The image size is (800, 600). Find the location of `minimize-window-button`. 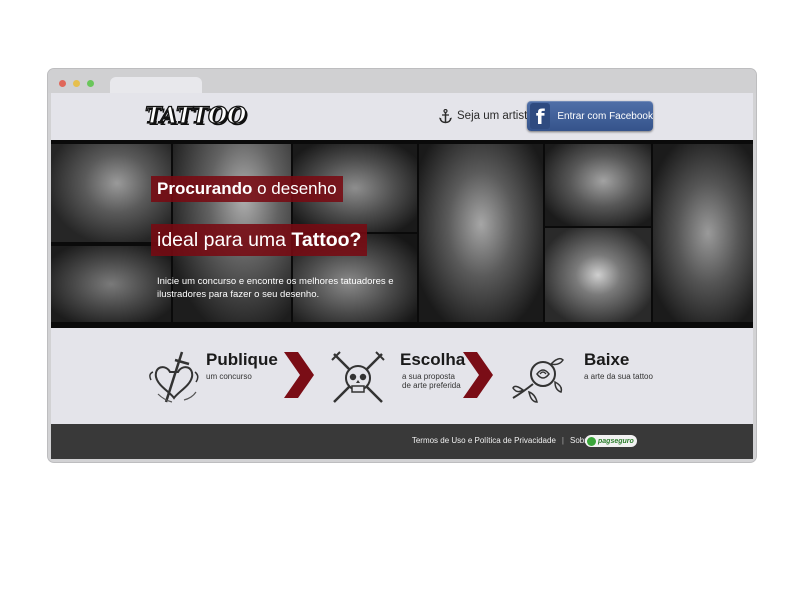

minimize-window-button is located at coordinates (76, 83).